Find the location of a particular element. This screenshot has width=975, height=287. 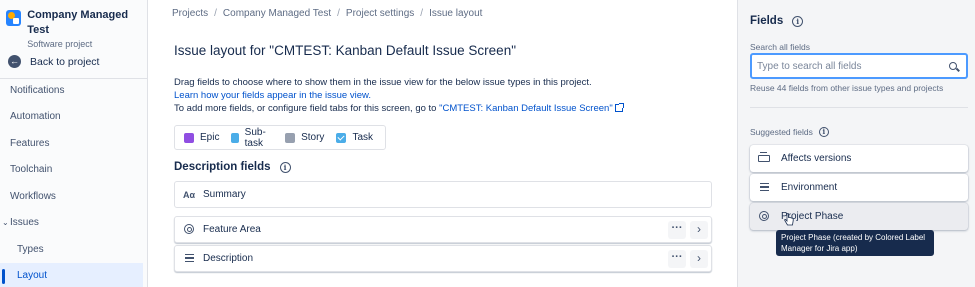

issue-type-task: Task is located at coordinates (354, 137).